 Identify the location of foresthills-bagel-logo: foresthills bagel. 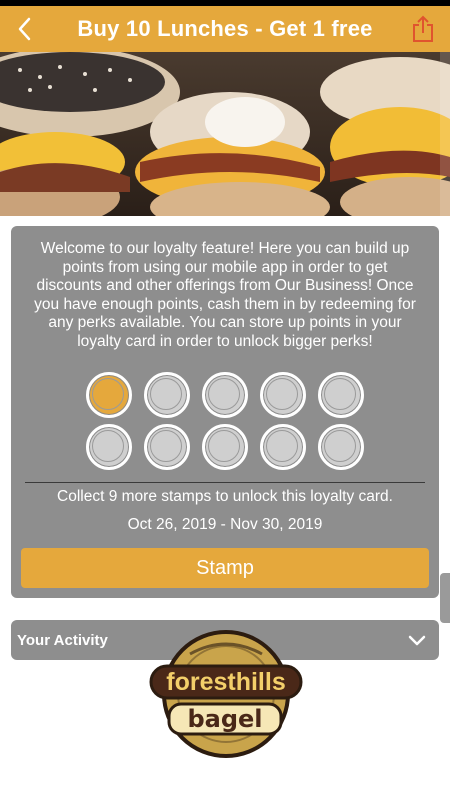
(226, 692).